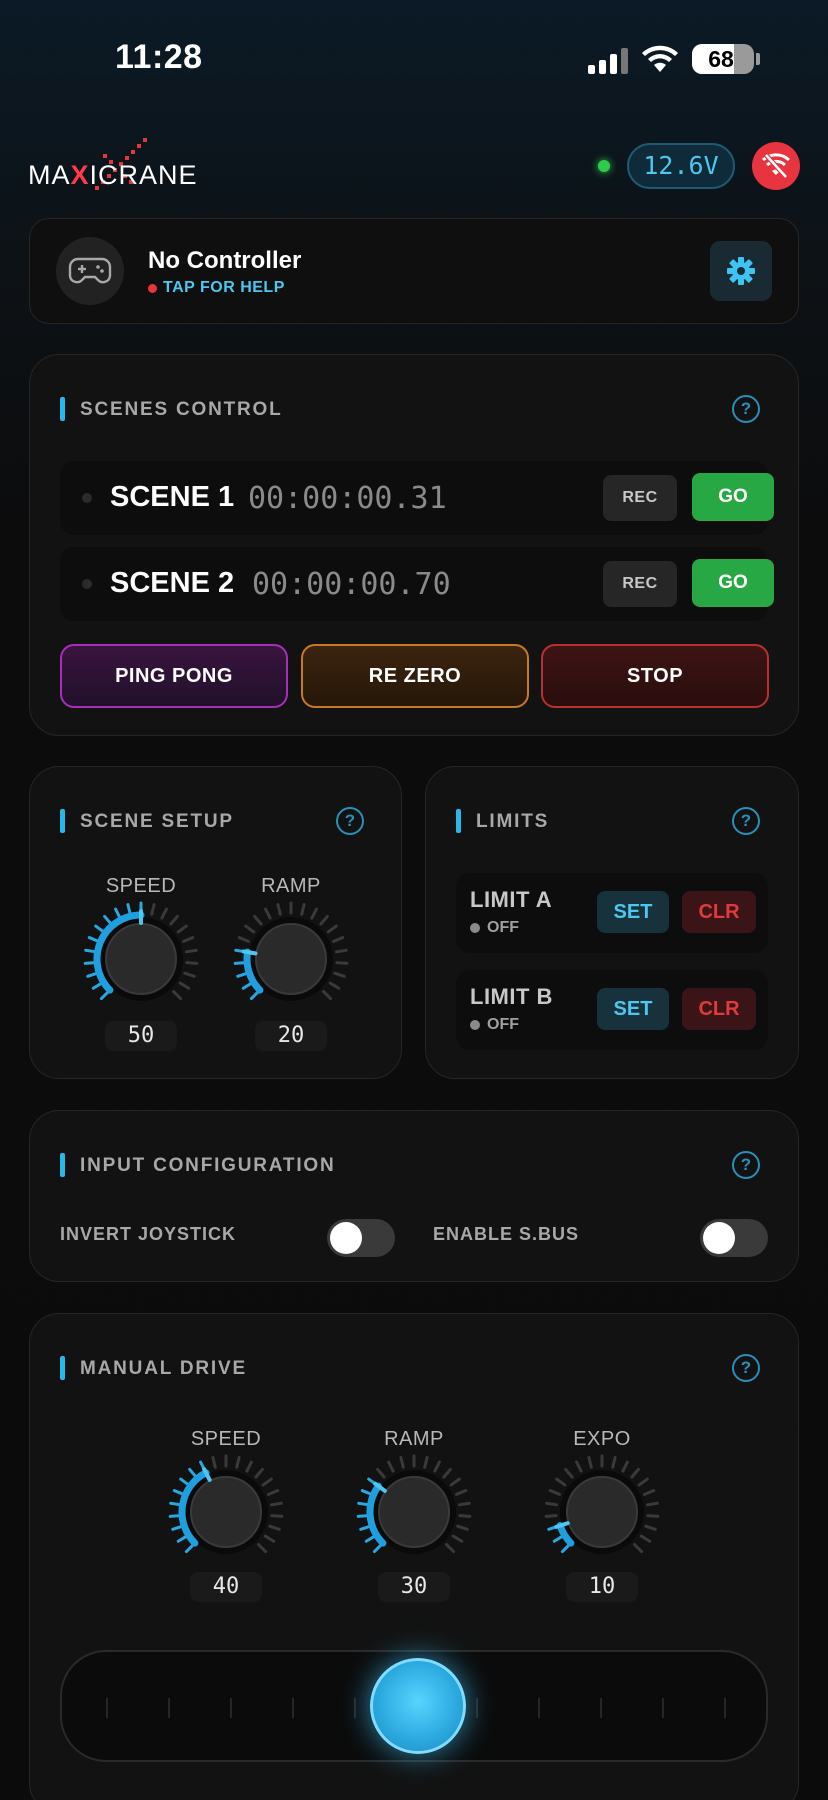 This screenshot has height=1800, width=828. Describe the element at coordinates (719, 912) in the screenshot. I see `limit-a-clear-button: CLR` at that location.